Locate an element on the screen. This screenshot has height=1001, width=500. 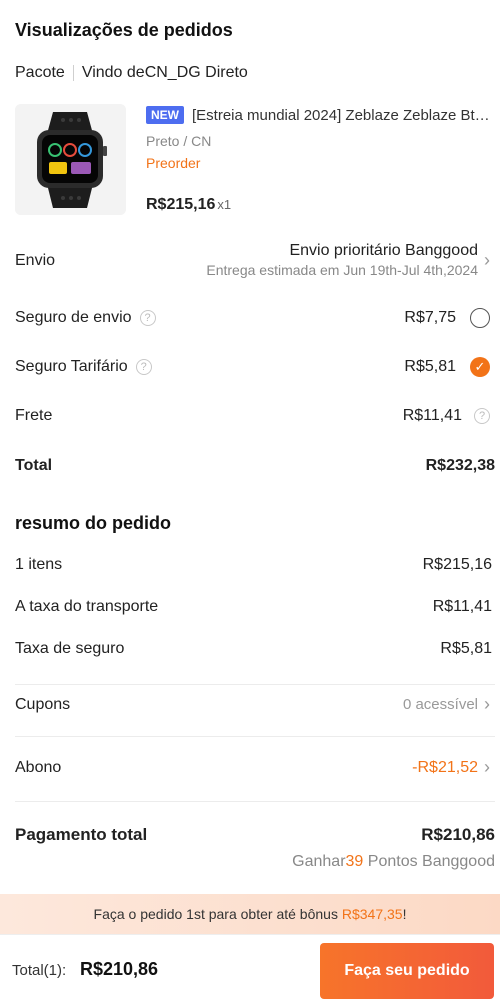
freight-label: Frete is located at coordinates (34, 415).